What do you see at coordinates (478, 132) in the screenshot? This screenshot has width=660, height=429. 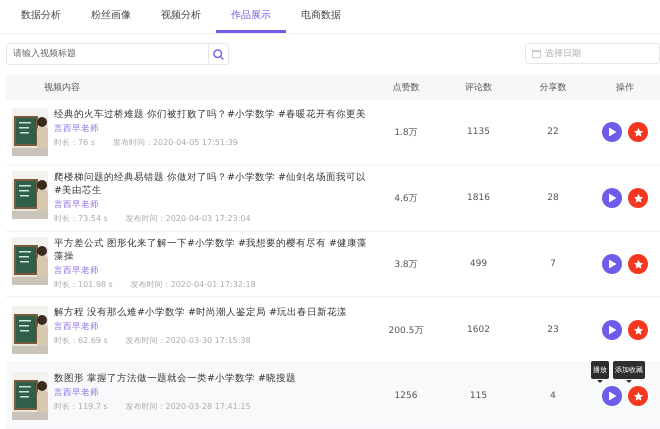 I see `comments-count: 1135` at bounding box center [478, 132].